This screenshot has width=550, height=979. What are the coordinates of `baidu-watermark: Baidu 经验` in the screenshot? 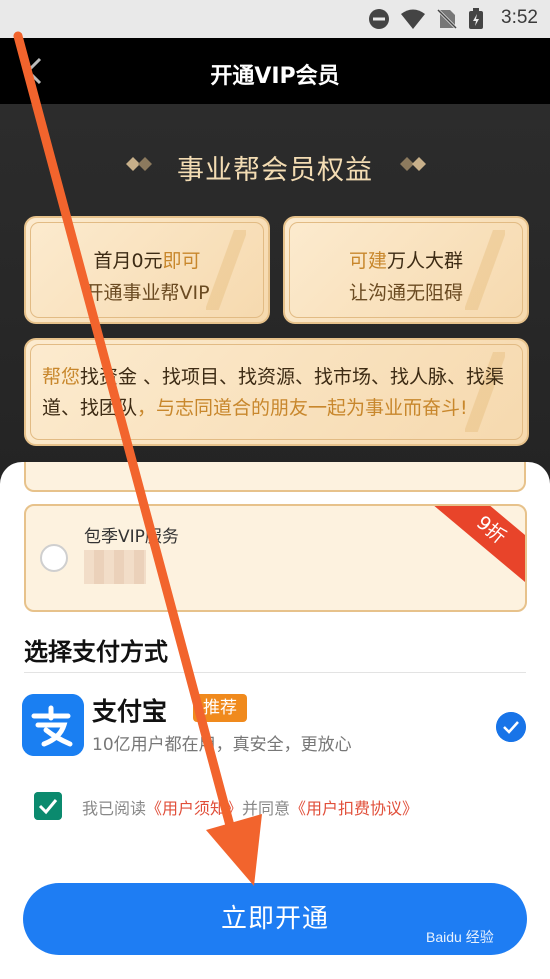 It's located at (460, 937).